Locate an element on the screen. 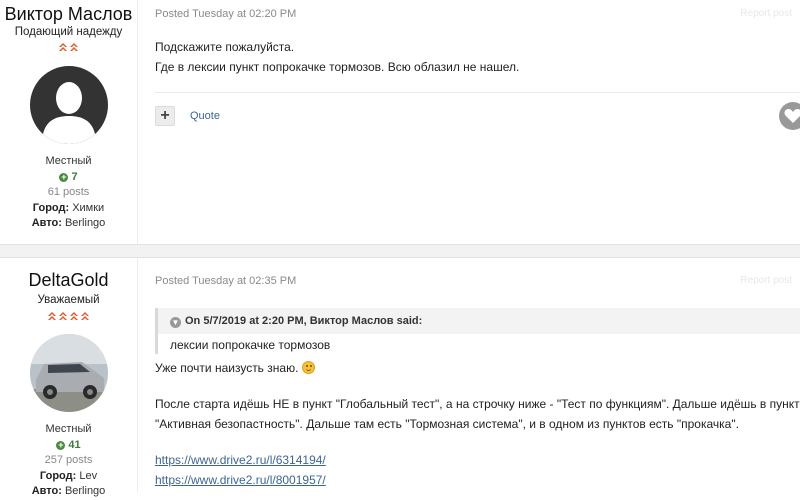 This screenshot has height=500, width=800. content-line: https://www.drive2.ru/l/6314194/ is located at coordinates (477, 460).